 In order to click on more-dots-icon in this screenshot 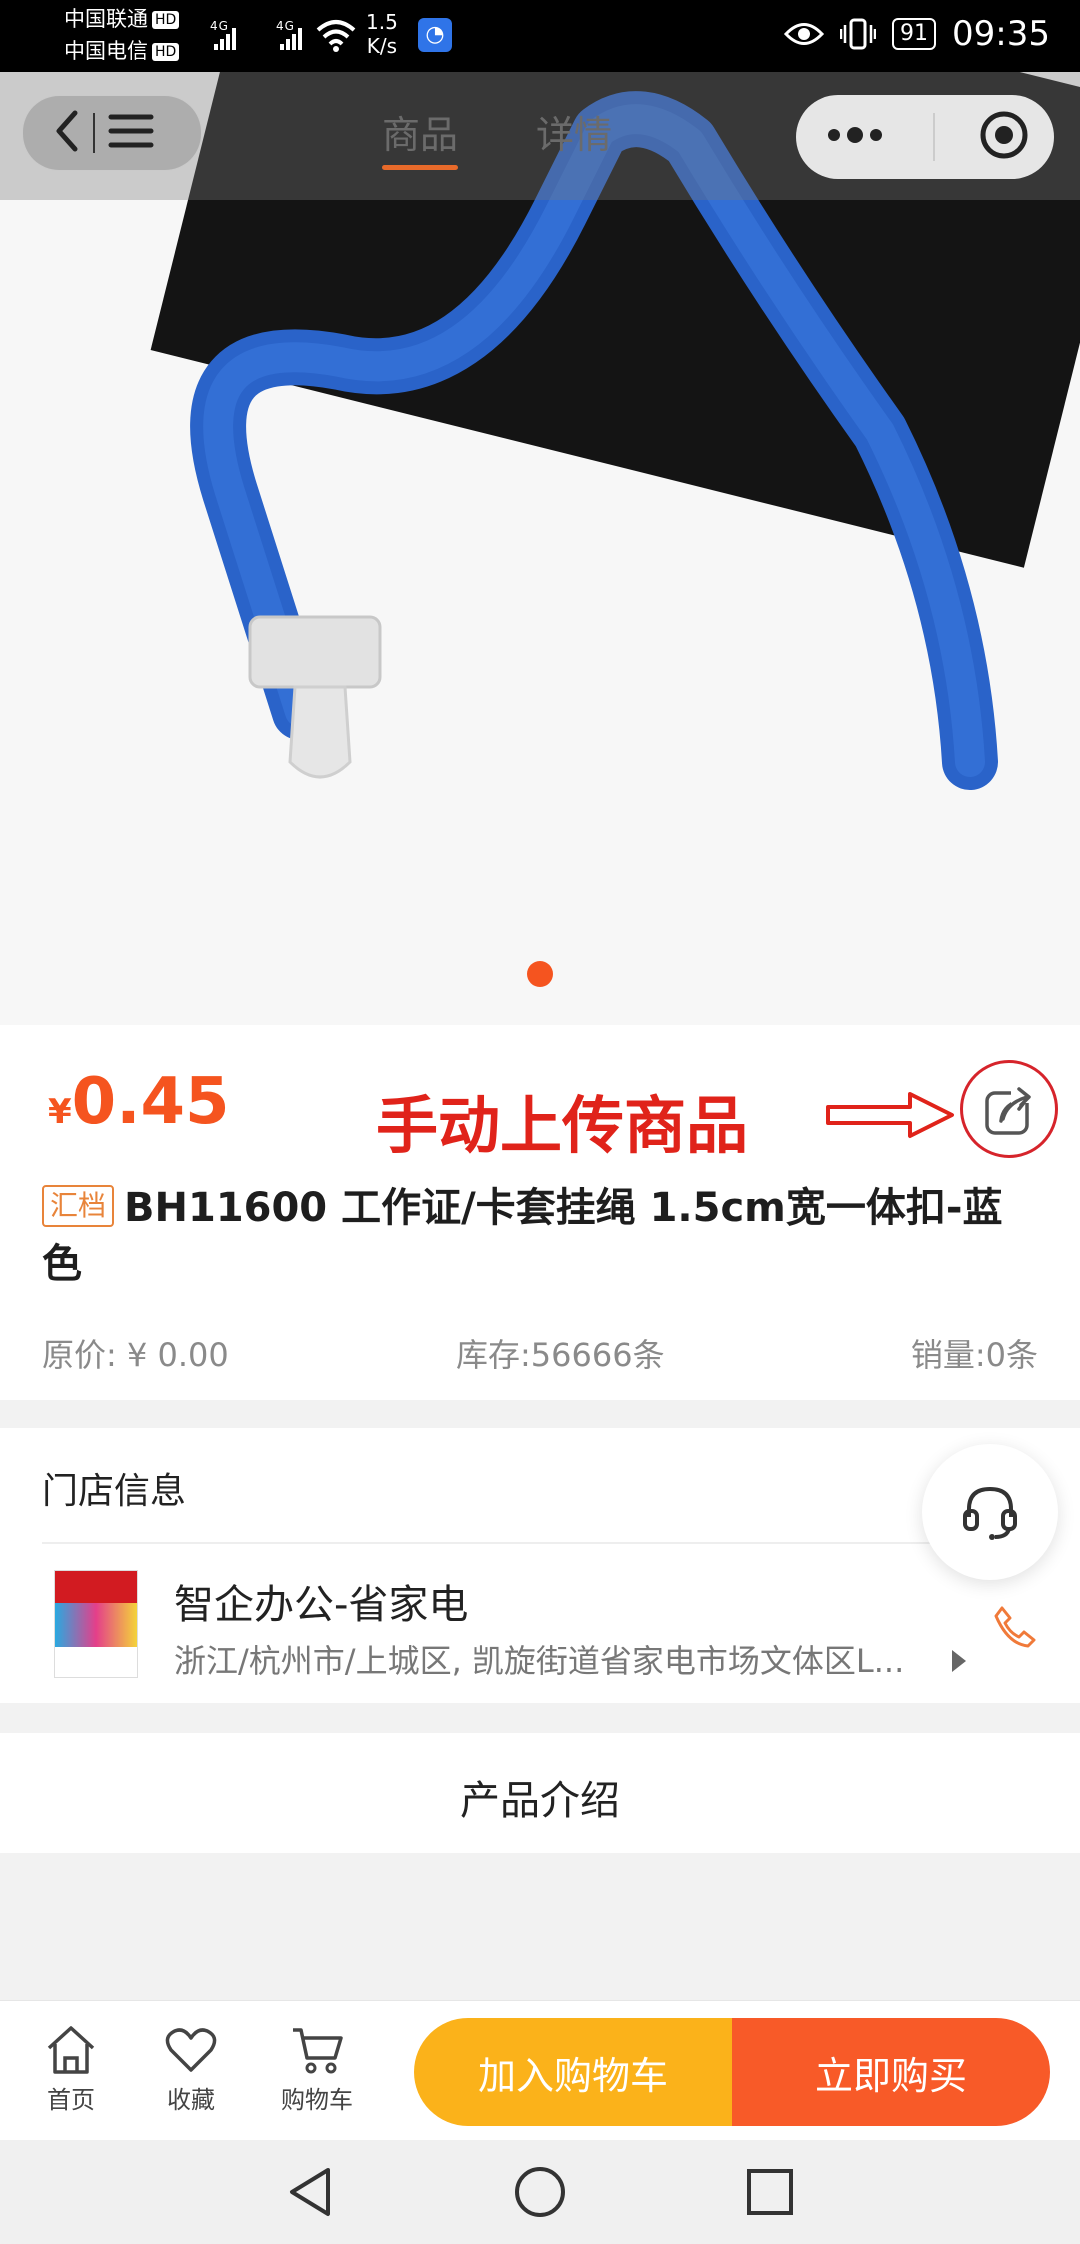, I will do `click(855, 135)`.